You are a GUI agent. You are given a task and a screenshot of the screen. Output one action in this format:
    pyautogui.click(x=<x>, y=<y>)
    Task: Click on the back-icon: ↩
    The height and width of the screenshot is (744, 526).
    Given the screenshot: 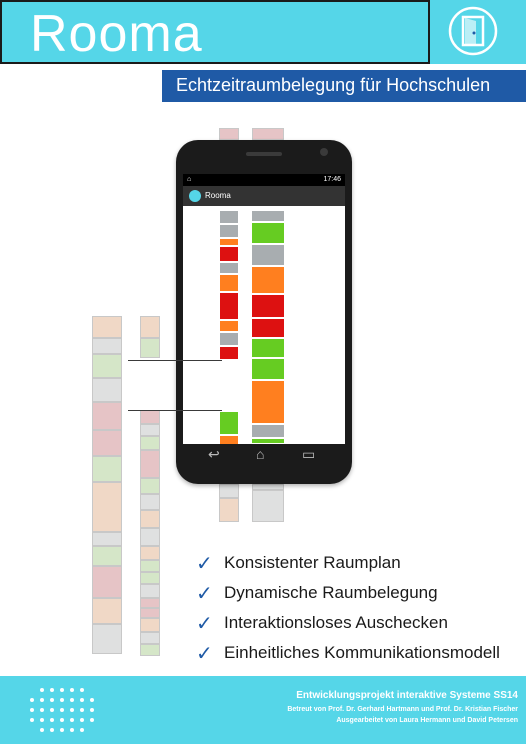 What is the action you would take?
    pyautogui.click(x=214, y=454)
    